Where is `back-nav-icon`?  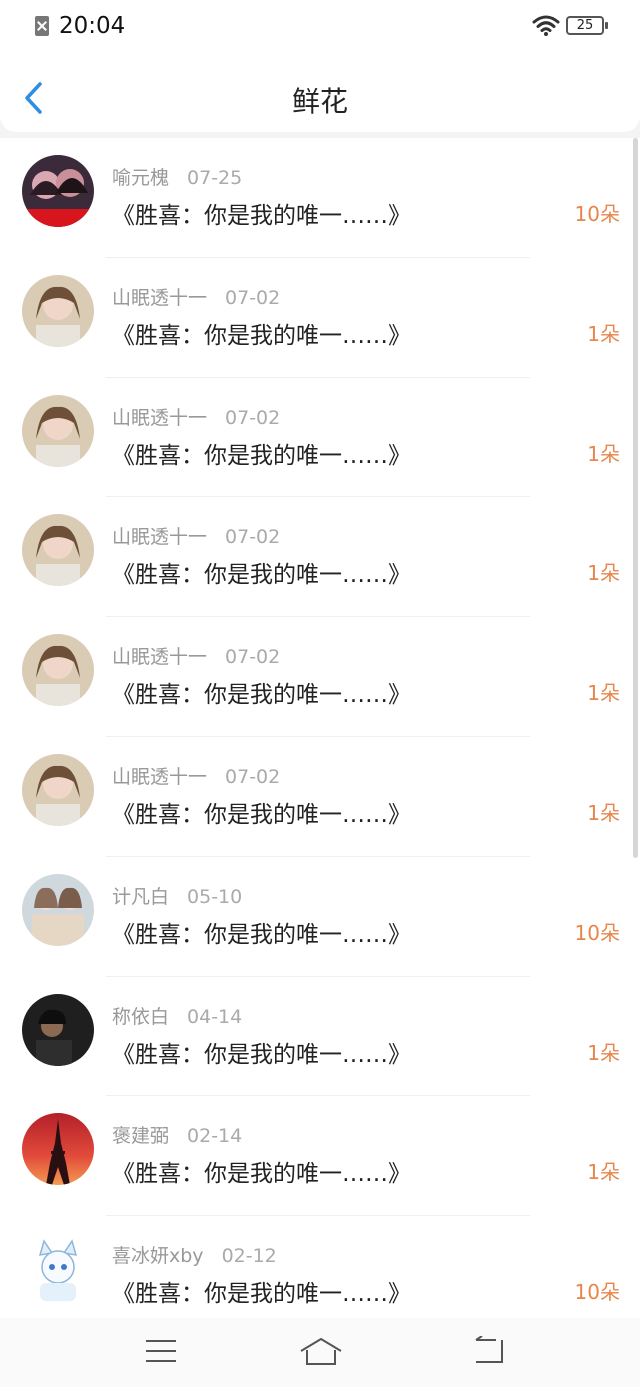
back-nav-icon is located at coordinates (489, 1351).